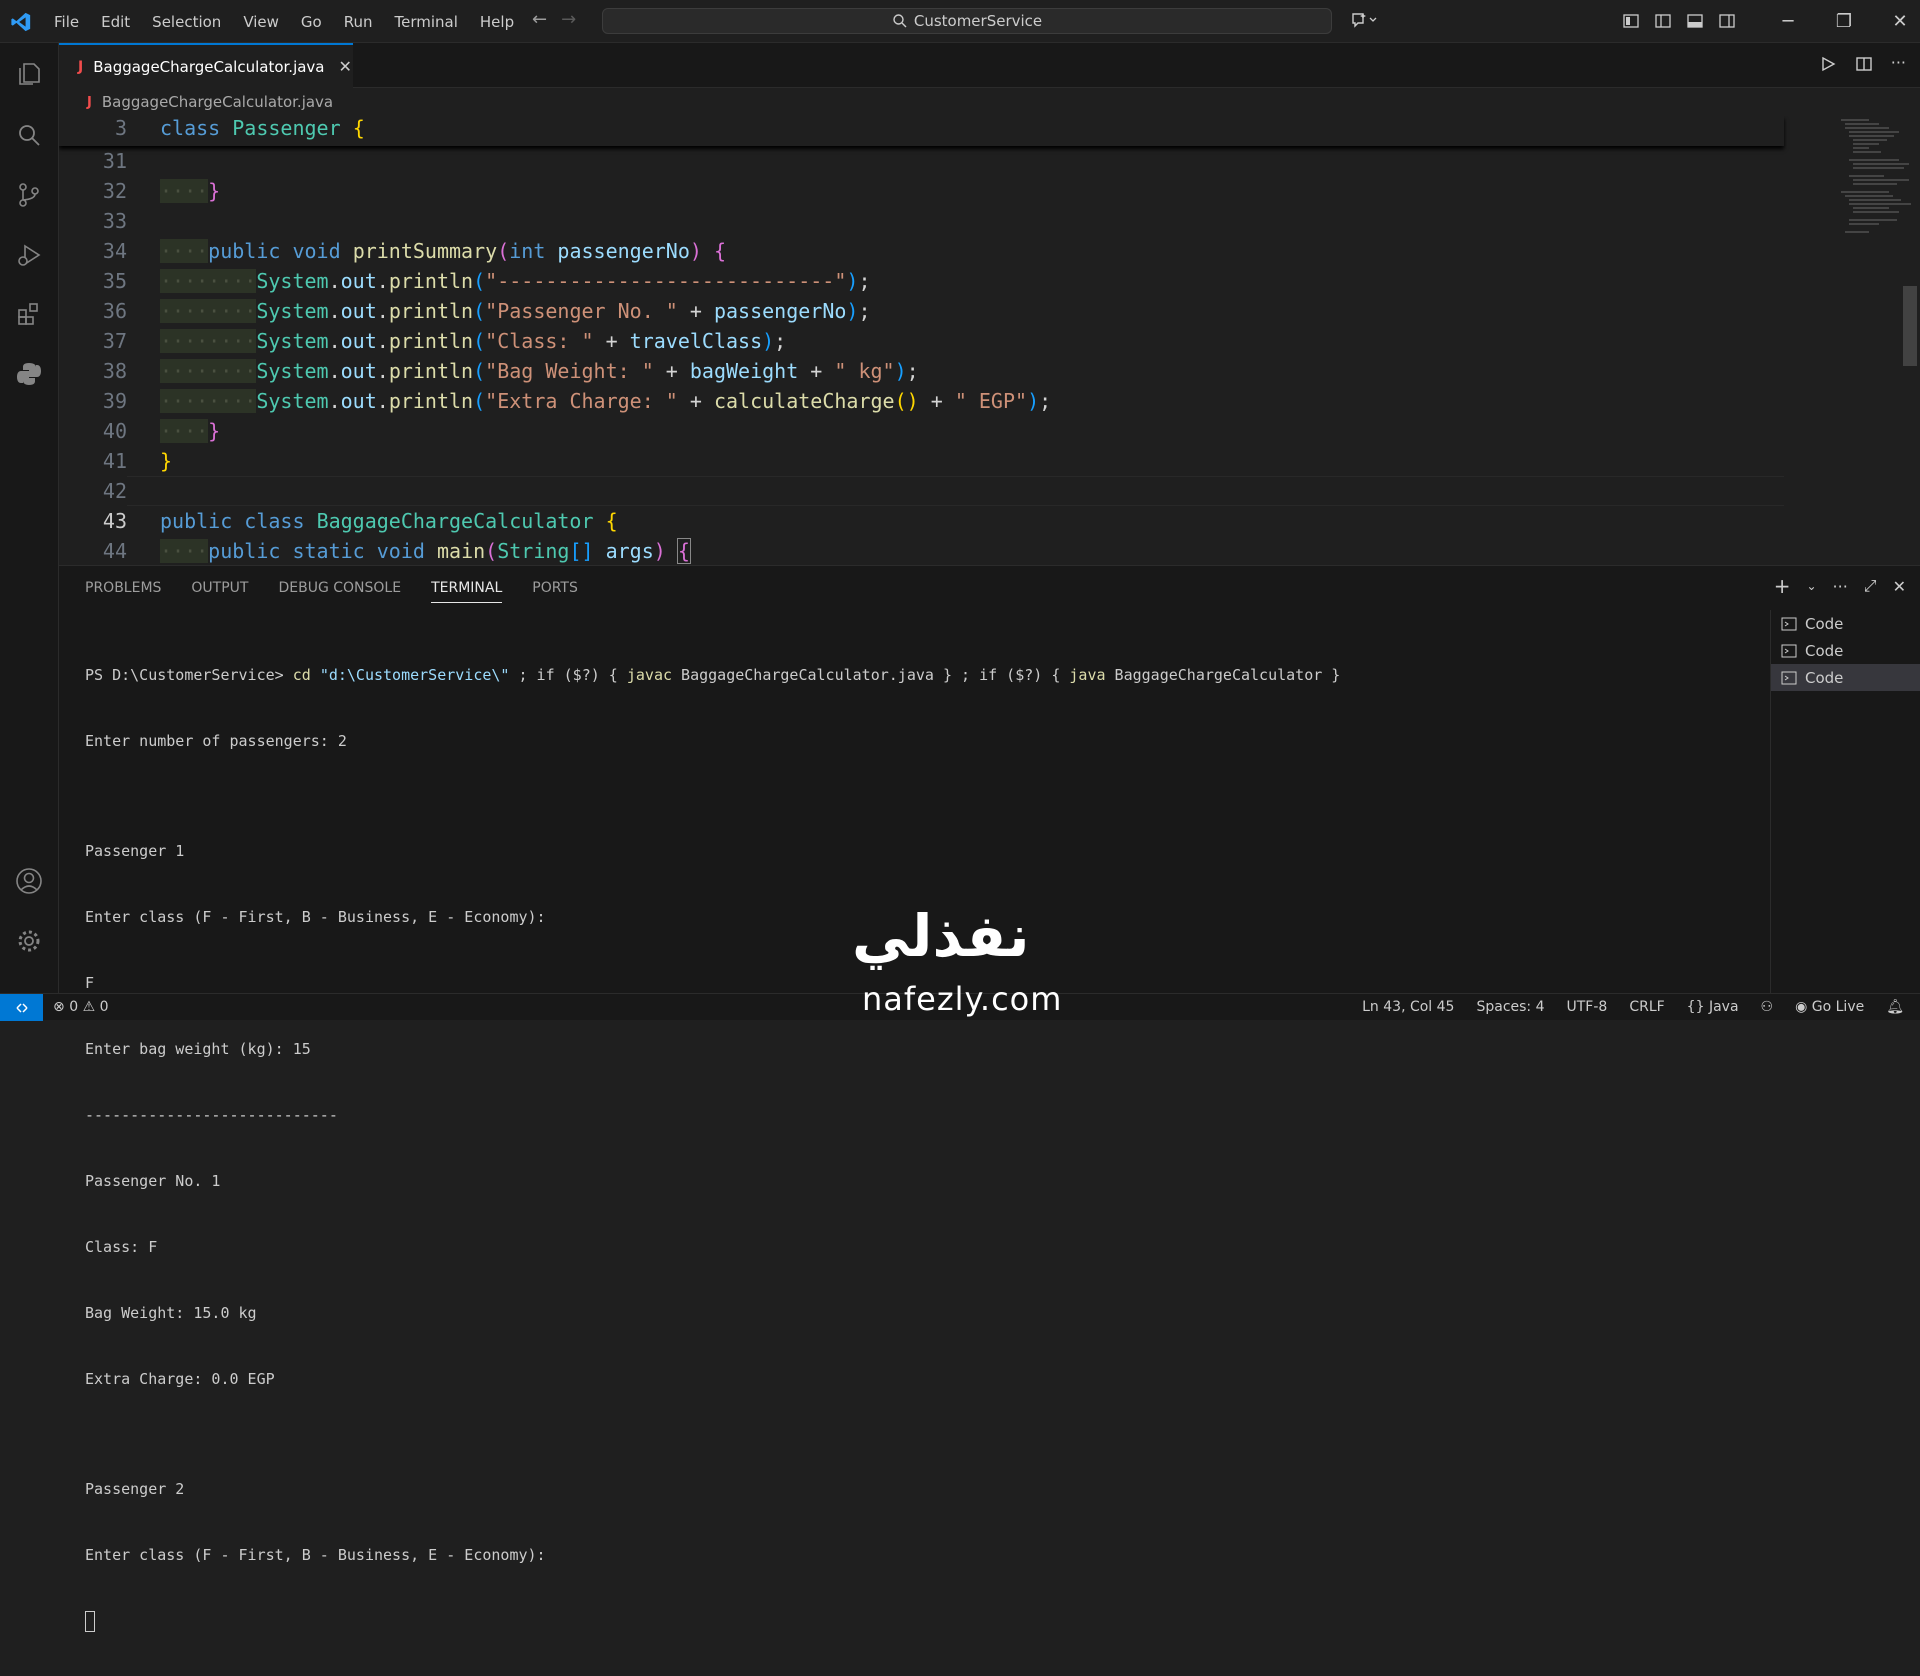 The width and height of the screenshot is (1920, 1676). I want to click on menu-view: View, so click(261, 22).